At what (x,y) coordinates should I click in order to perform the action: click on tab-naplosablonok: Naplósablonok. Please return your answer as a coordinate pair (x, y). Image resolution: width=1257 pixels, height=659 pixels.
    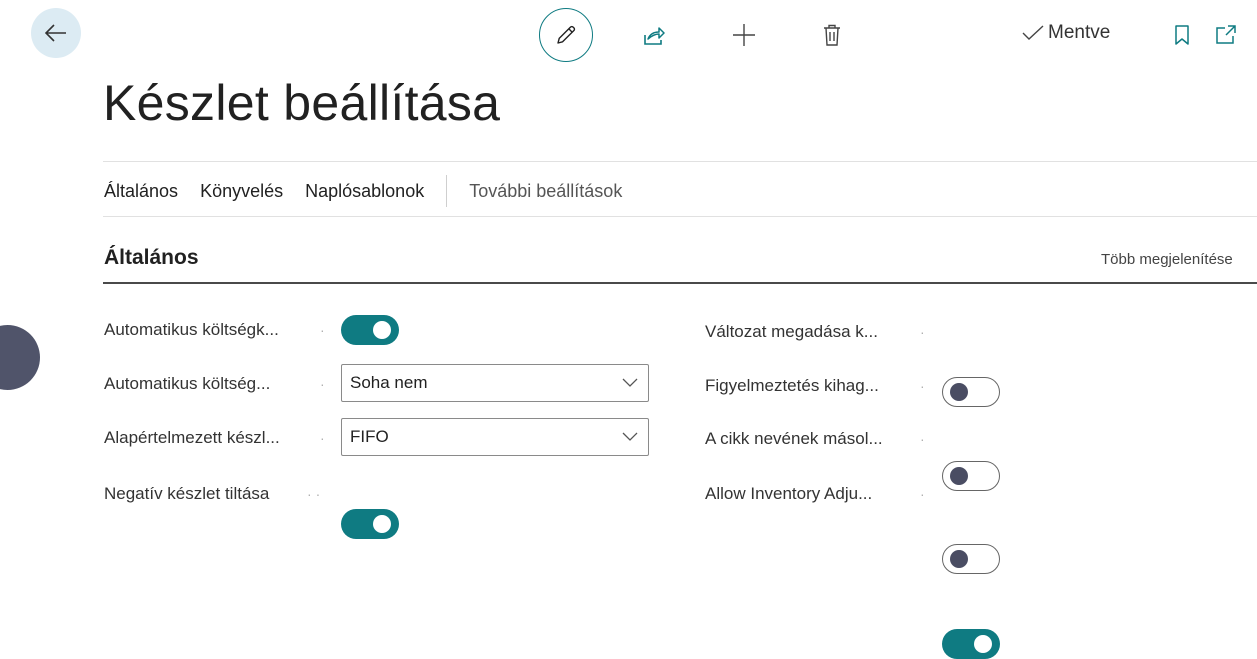
    Looking at the image, I should click on (364, 191).